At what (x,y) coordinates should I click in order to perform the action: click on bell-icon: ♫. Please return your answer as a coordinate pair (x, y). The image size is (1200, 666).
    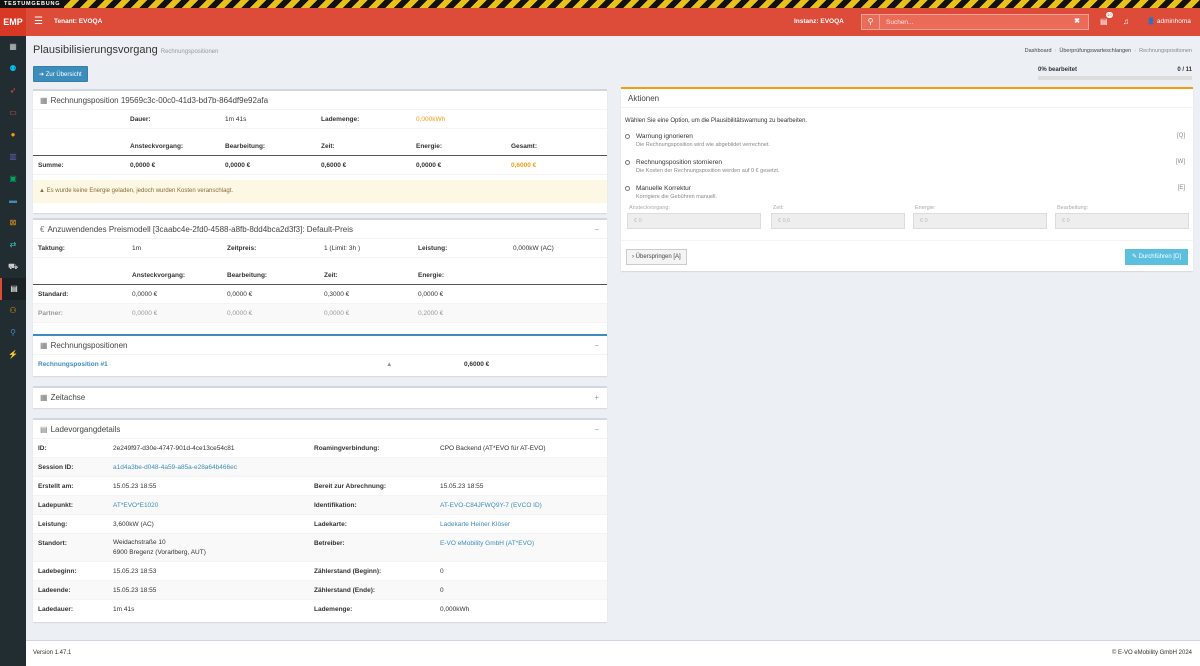
    Looking at the image, I should click on (1126, 22).